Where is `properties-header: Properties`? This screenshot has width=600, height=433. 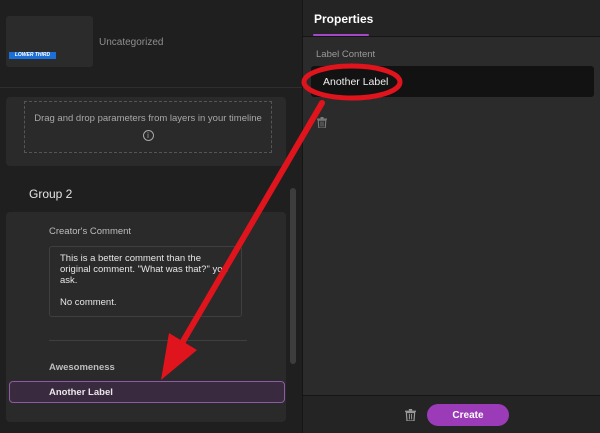
properties-header: Properties is located at coordinates (451, 18).